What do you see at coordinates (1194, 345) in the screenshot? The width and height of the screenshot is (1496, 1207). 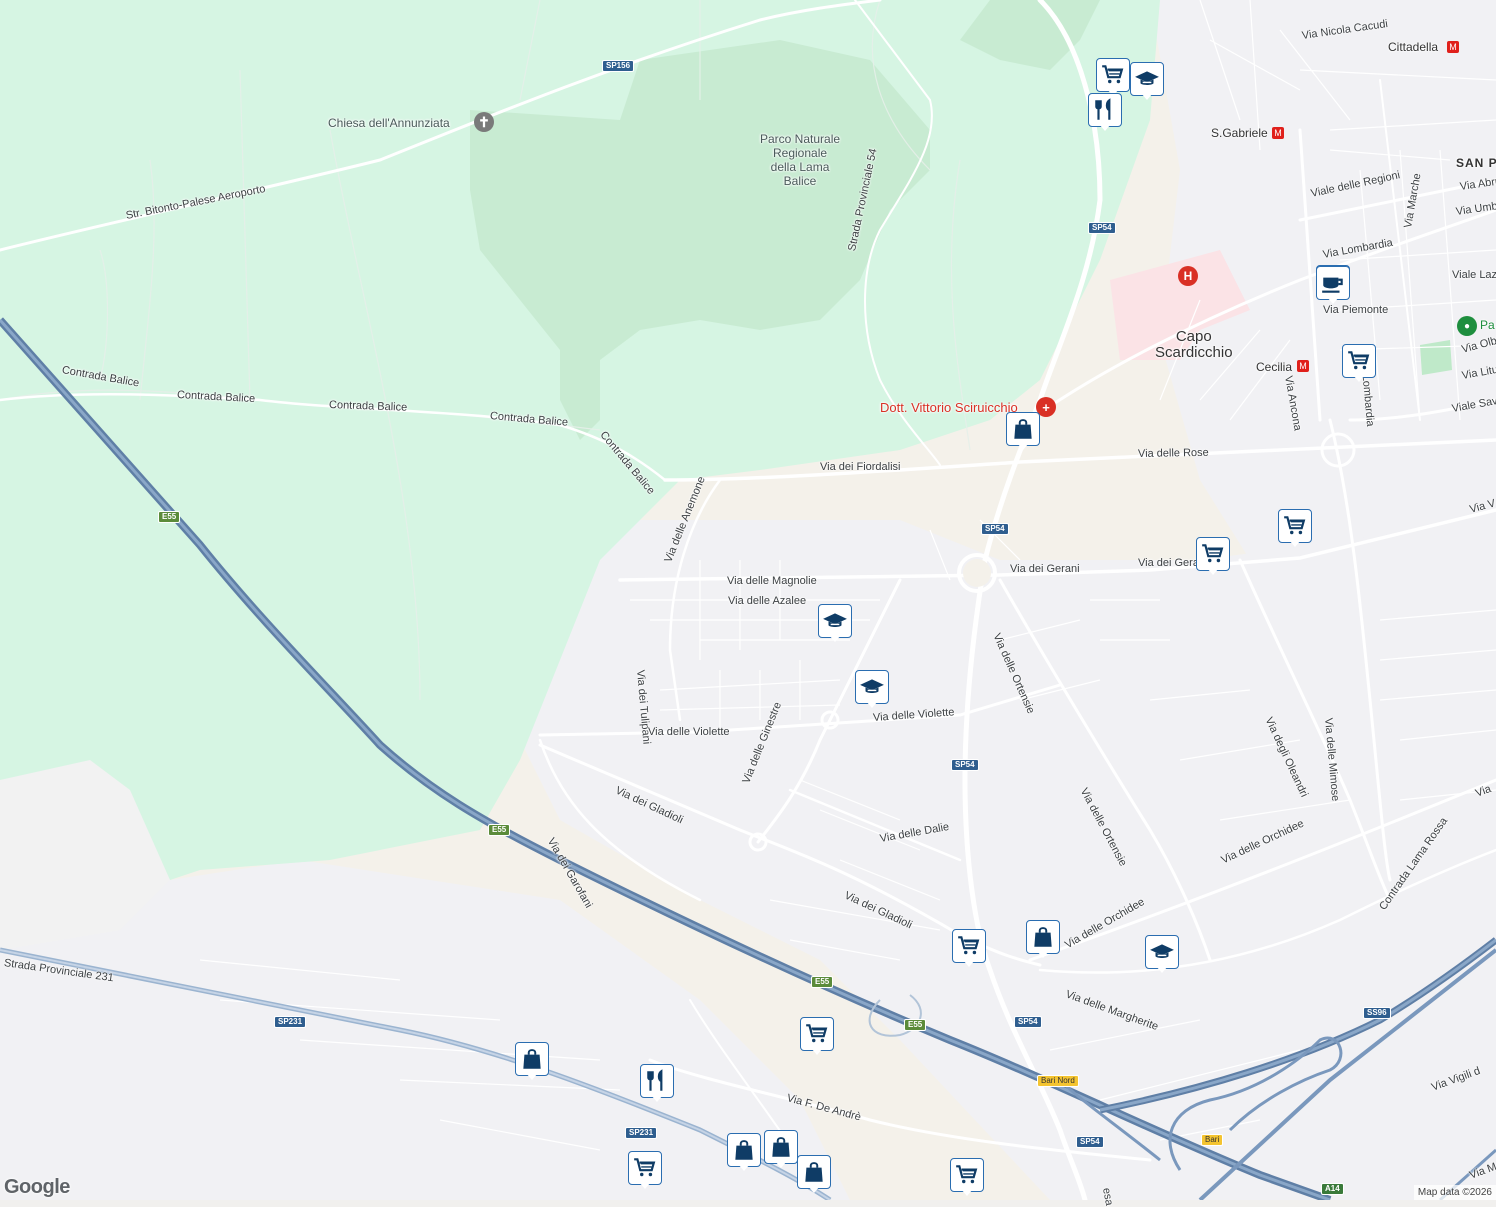 I see `place-capo-scardicchio: Capo Scardicchio` at bounding box center [1194, 345].